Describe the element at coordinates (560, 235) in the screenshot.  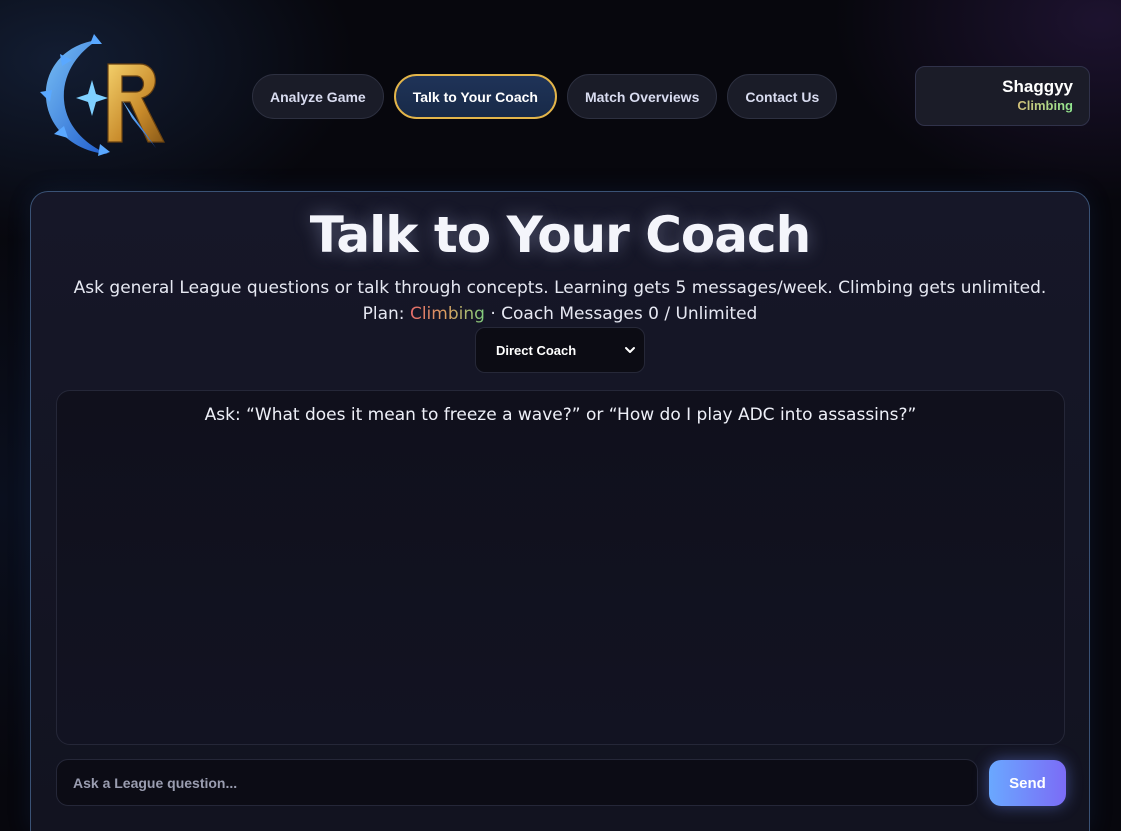
I see `page-title: Talk to Your Coach` at that location.